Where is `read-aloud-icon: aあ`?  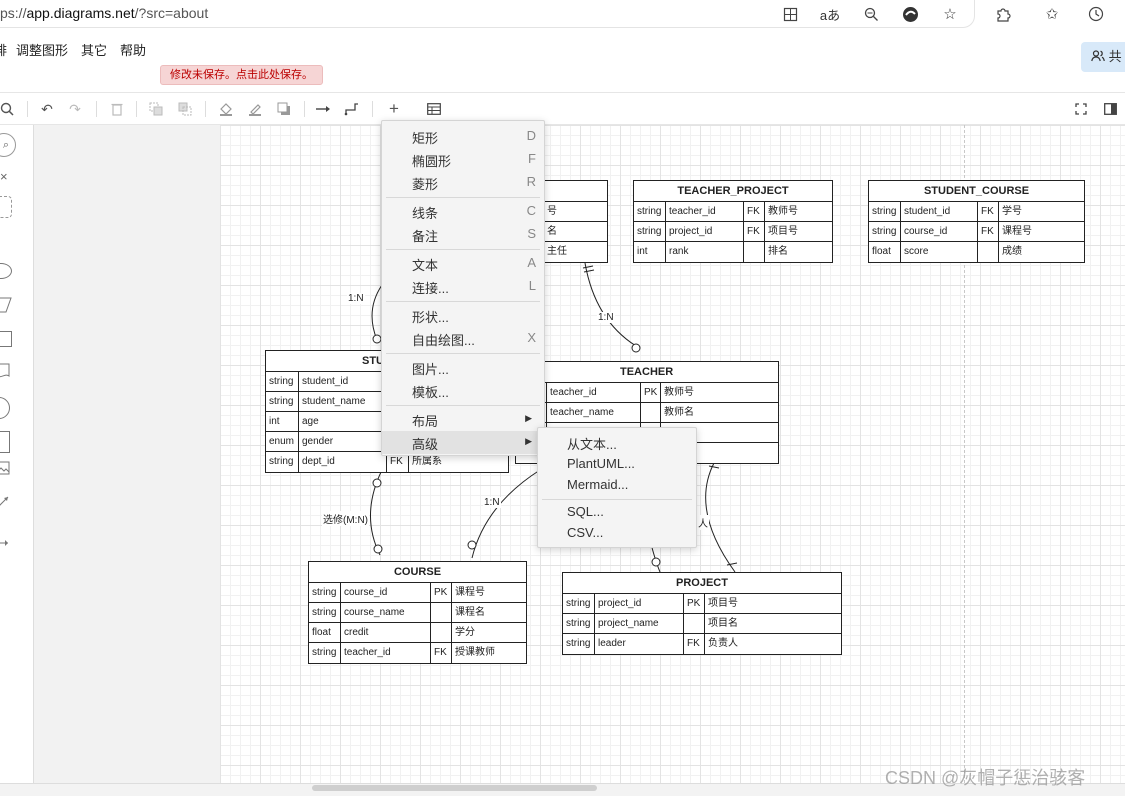 read-aloud-icon: aあ is located at coordinates (830, 14).